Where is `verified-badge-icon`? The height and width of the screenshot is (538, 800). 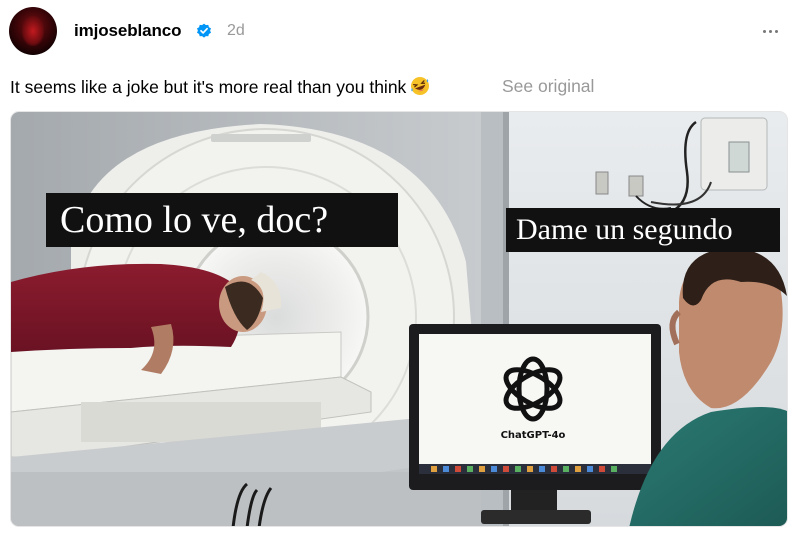 verified-badge-icon is located at coordinates (204, 30).